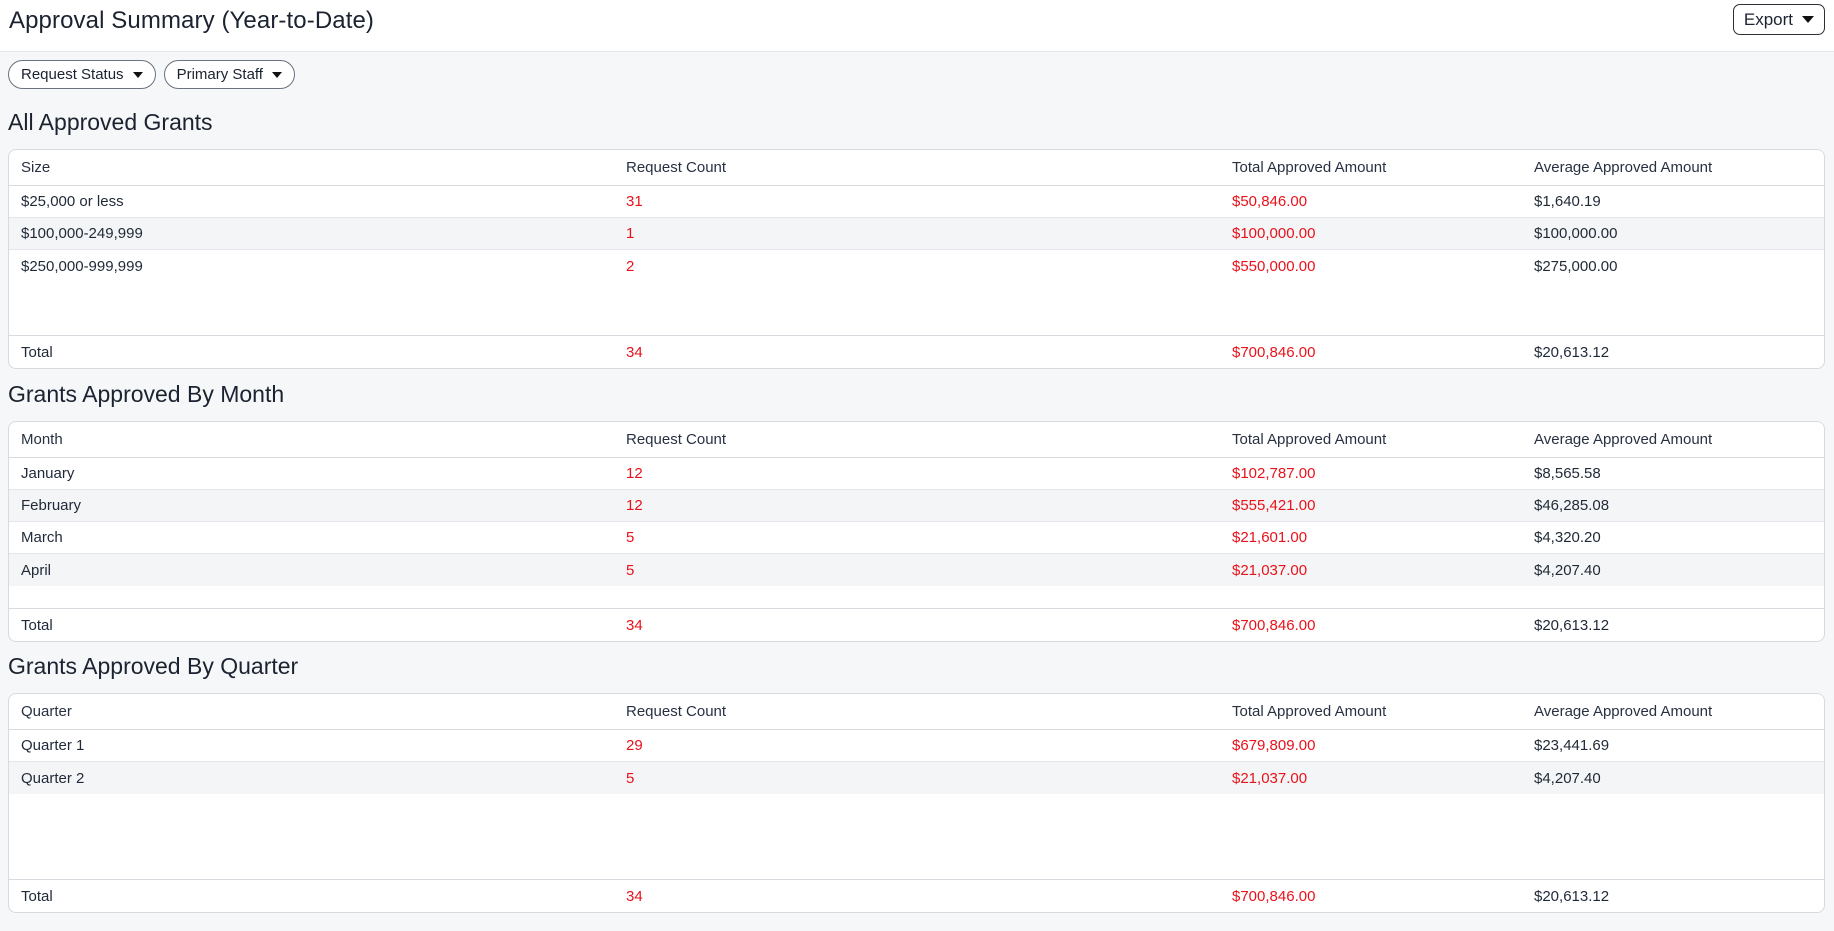 The width and height of the screenshot is (1834, 931). I want to click on cell-average-amount: $46,285.08, so click(1572, 505).